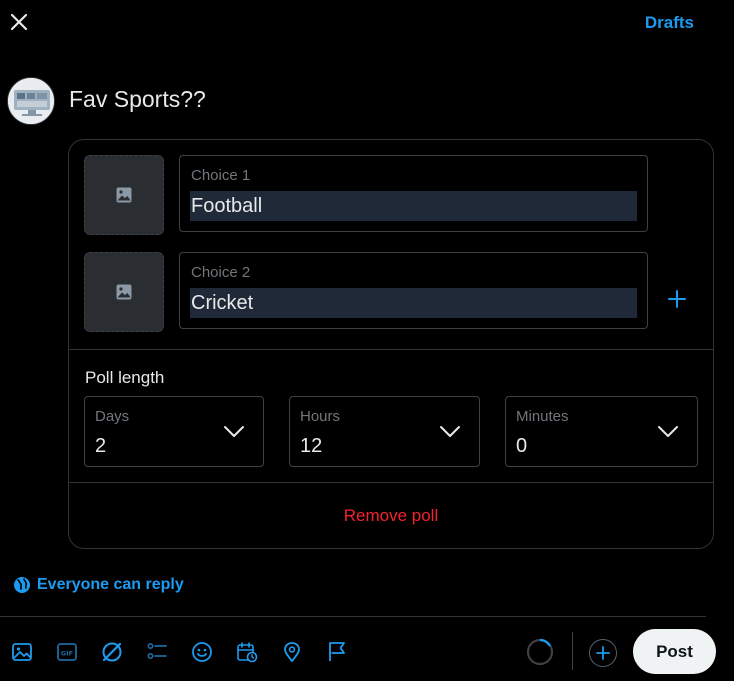  I want to click on choice-2-label: Choice 2, so click(221, 272).